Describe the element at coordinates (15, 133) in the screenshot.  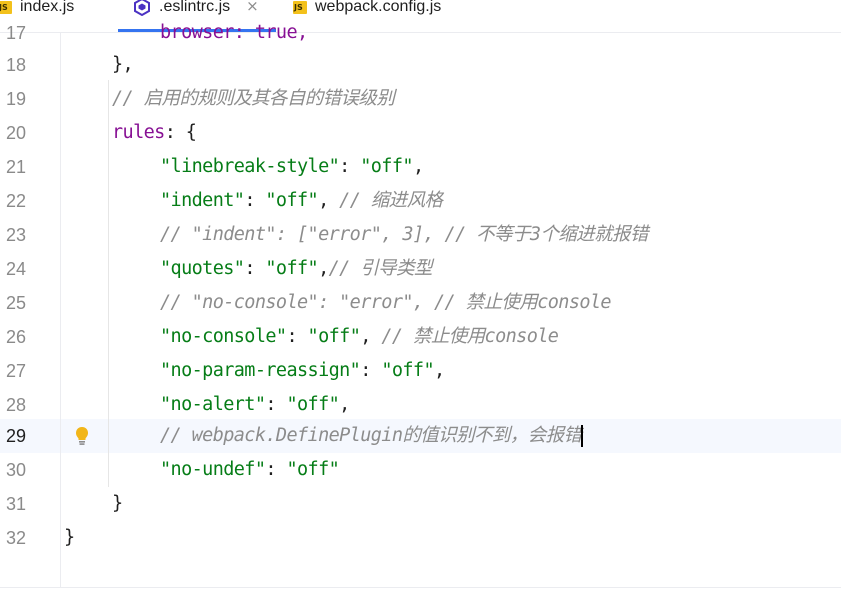
I see `line-number: 20` at that location.